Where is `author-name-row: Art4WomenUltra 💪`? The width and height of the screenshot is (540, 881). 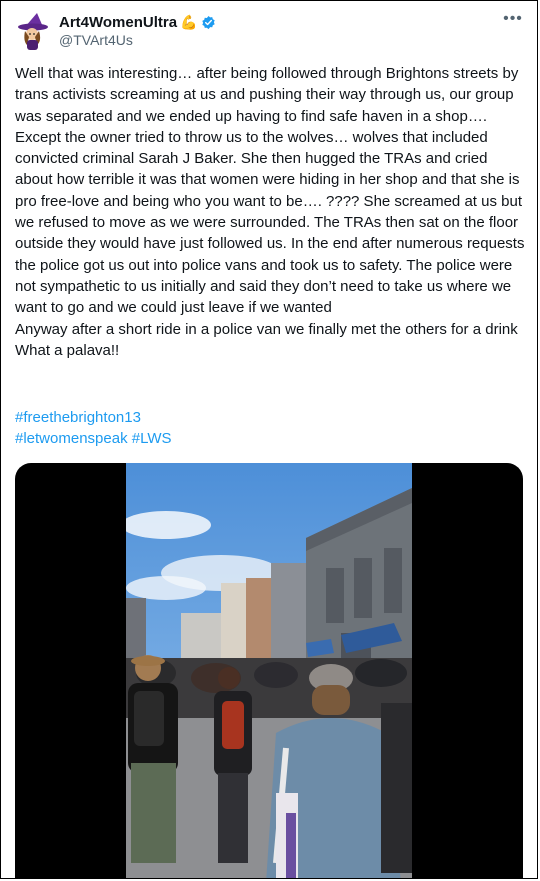
author-name-row: Art4WomenUltra 💪 is located at coordinates (137, 22).